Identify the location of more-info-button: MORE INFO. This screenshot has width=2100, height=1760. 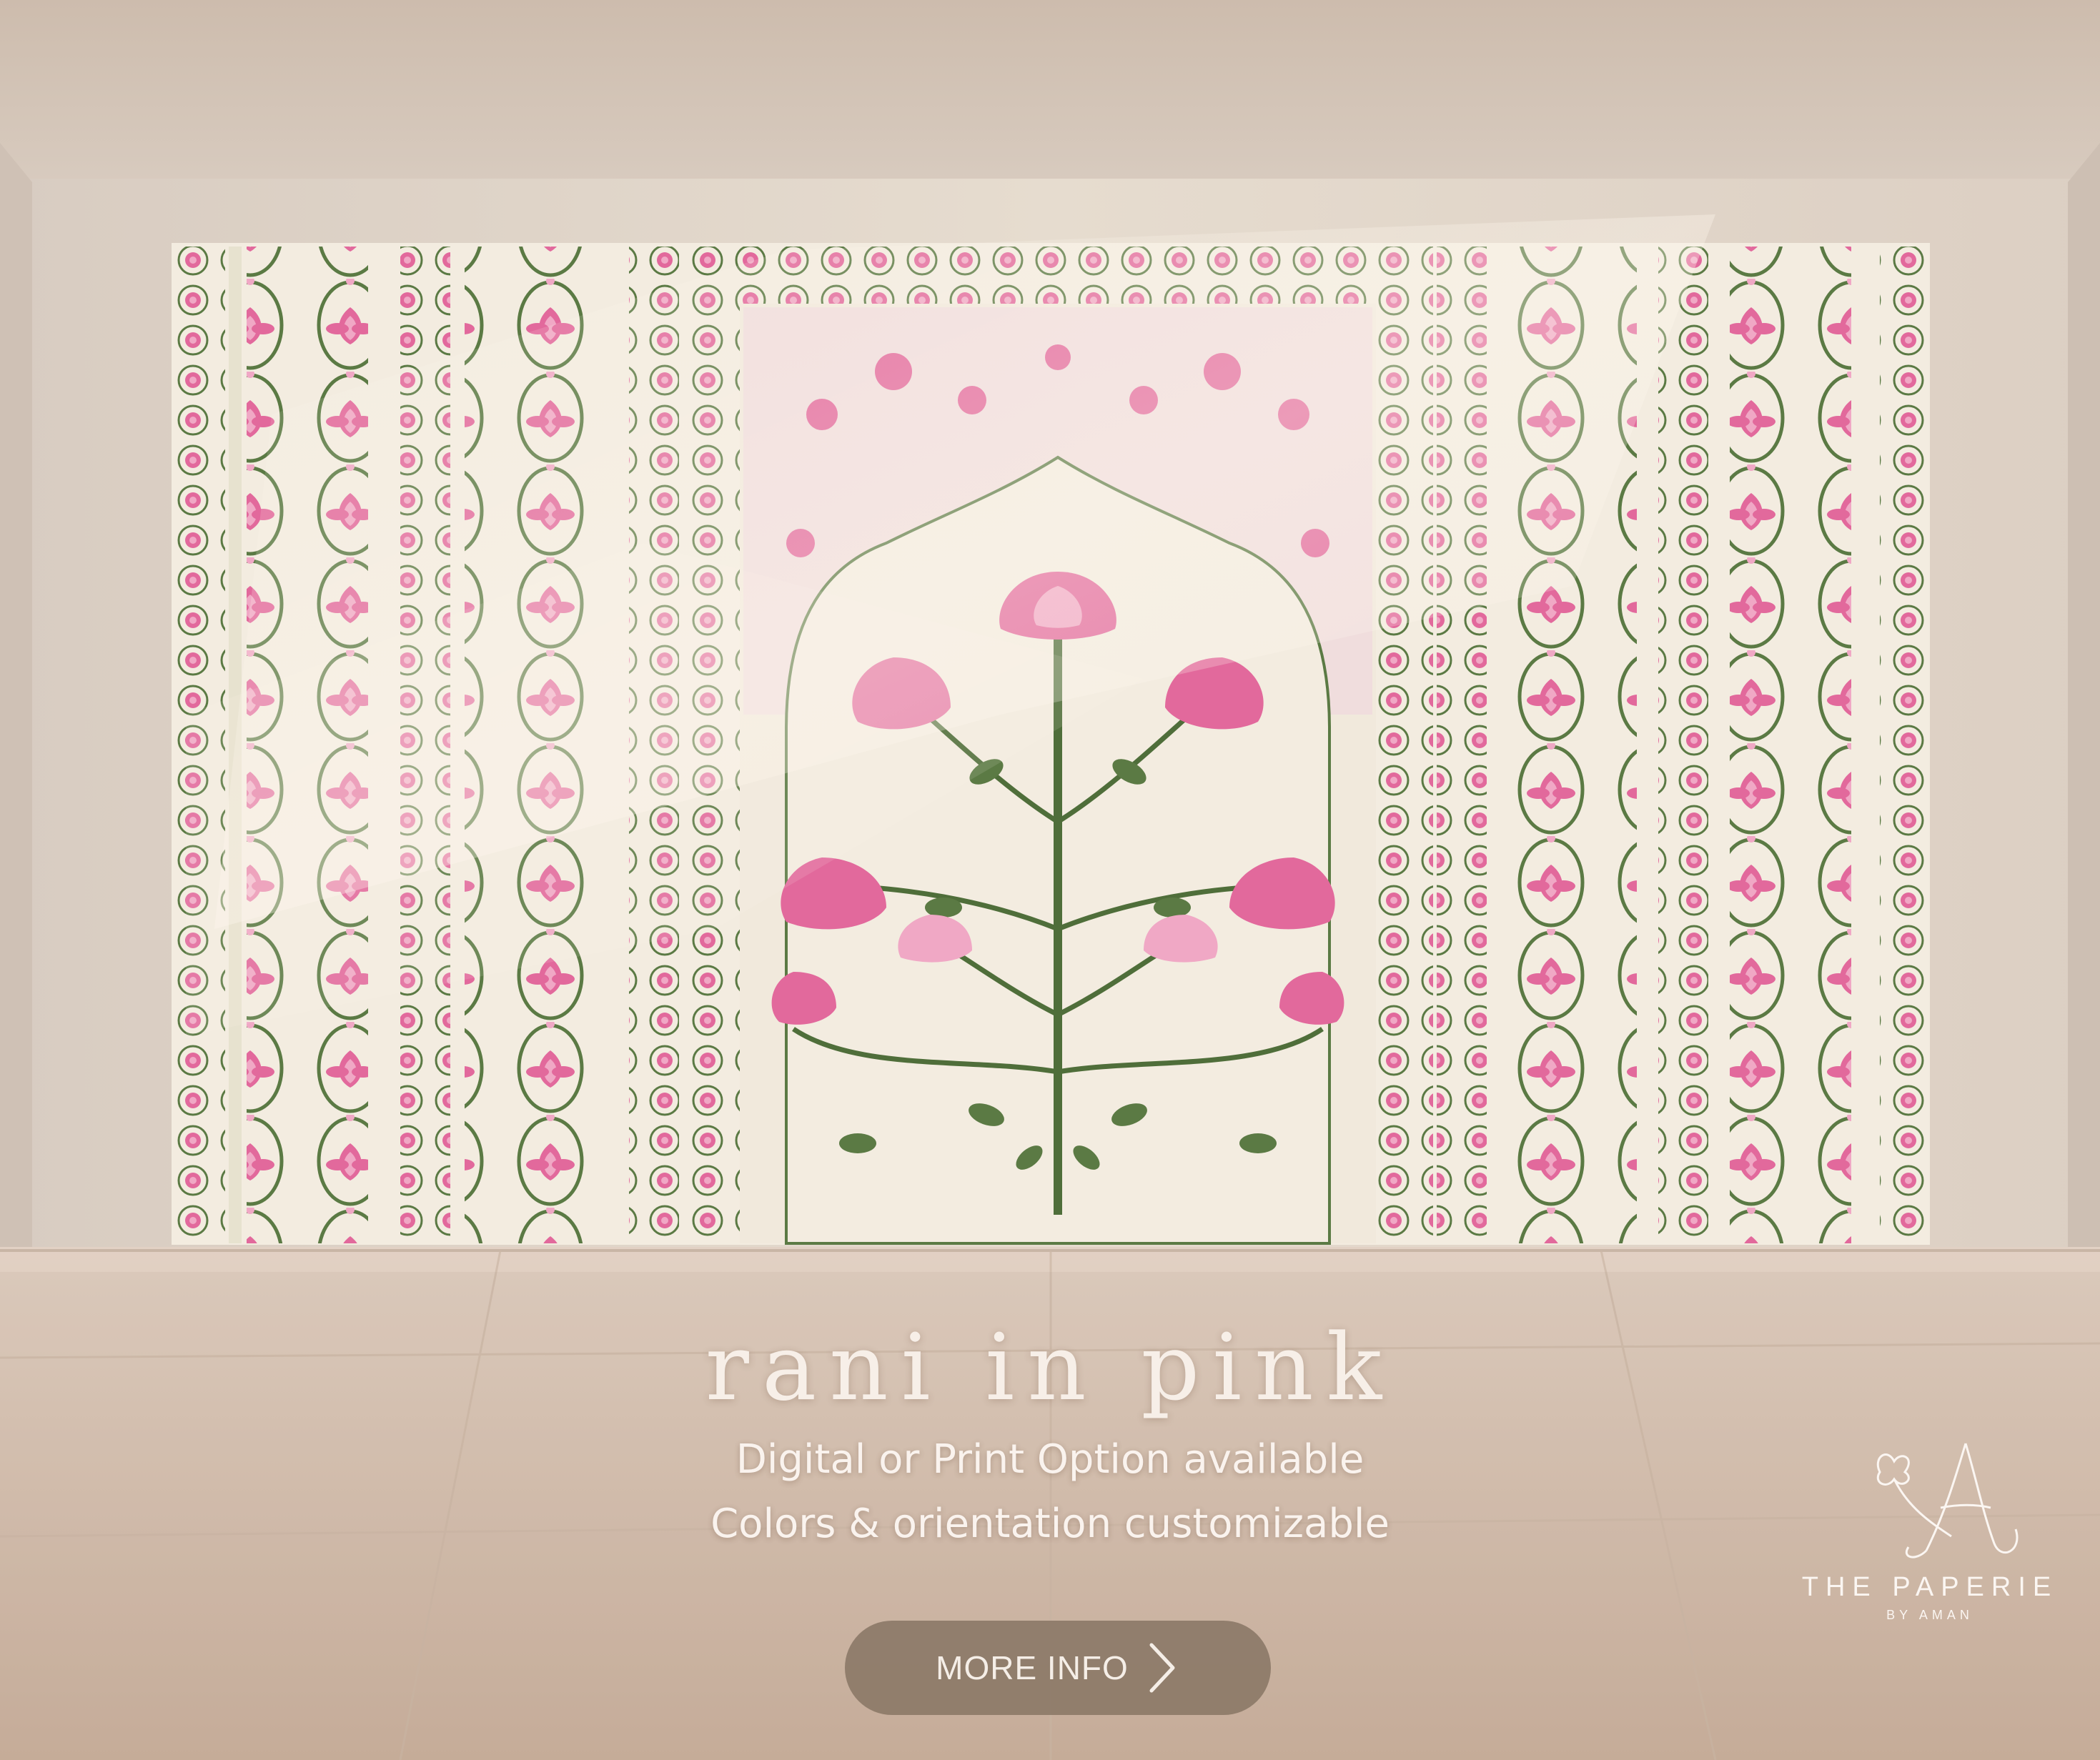
(1058, 1668).